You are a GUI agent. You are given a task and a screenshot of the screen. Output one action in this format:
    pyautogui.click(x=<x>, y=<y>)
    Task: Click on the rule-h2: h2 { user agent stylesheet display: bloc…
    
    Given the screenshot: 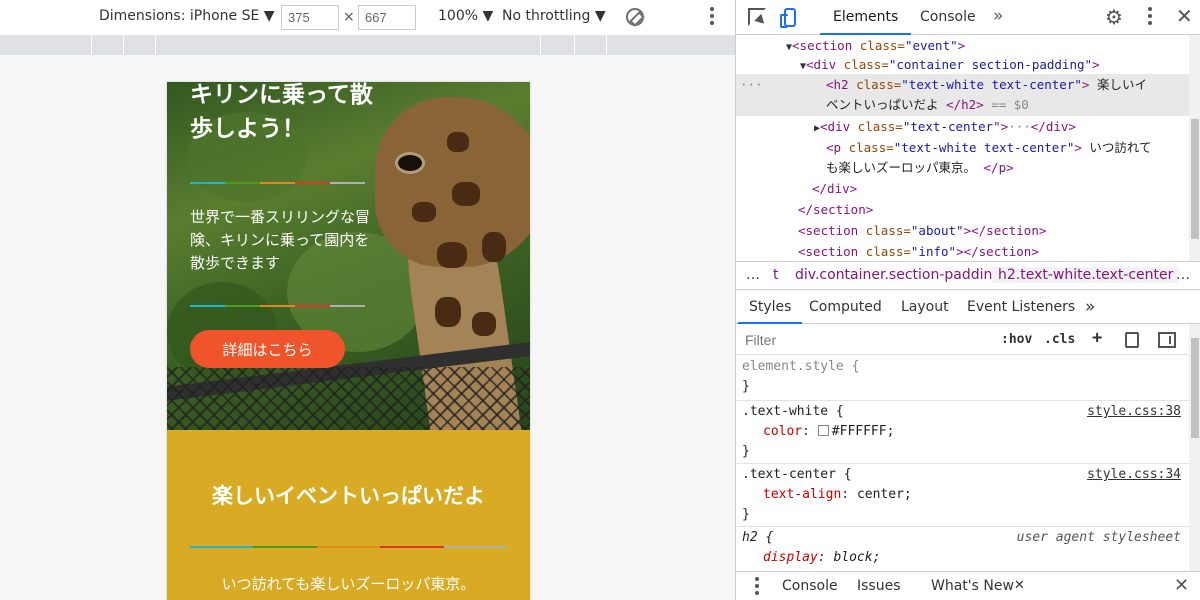 What is the action you would take?
    pyautogui.click(x=962, y=549)
    